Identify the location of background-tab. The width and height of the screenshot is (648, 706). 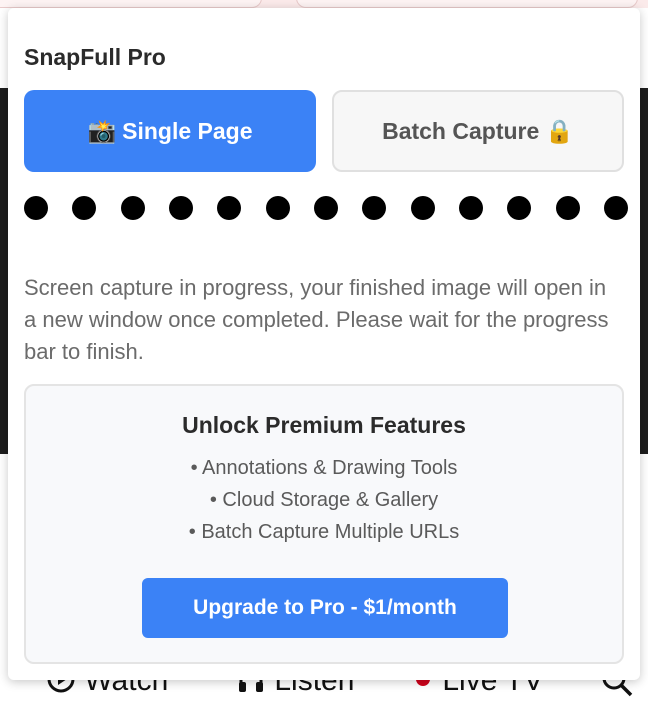
(131, 4).